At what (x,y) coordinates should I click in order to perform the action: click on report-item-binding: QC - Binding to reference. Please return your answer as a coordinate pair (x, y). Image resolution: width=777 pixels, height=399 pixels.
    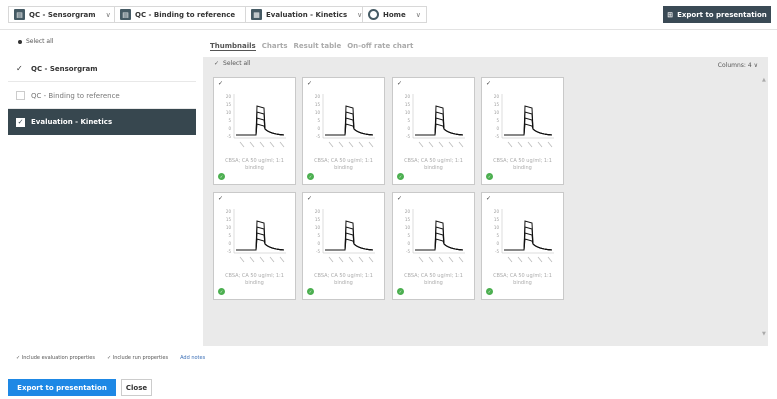
    Looking at the image, I should click on (102, 96).